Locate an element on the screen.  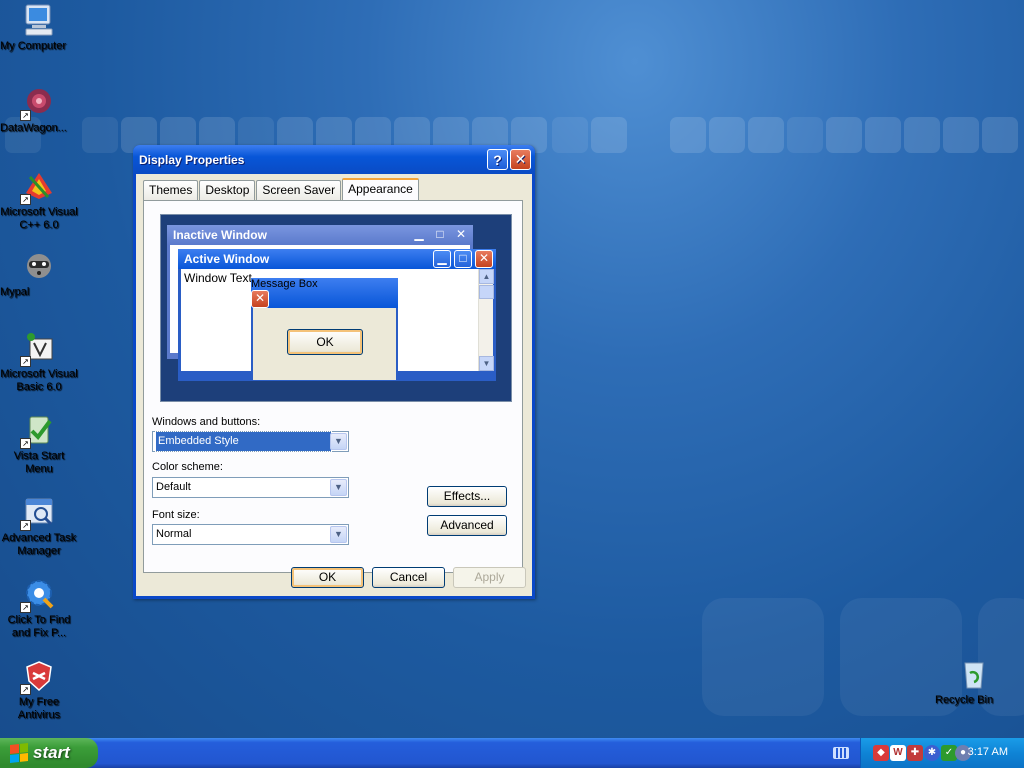
font-size-value: Normal is located at coordinates (174, 534).